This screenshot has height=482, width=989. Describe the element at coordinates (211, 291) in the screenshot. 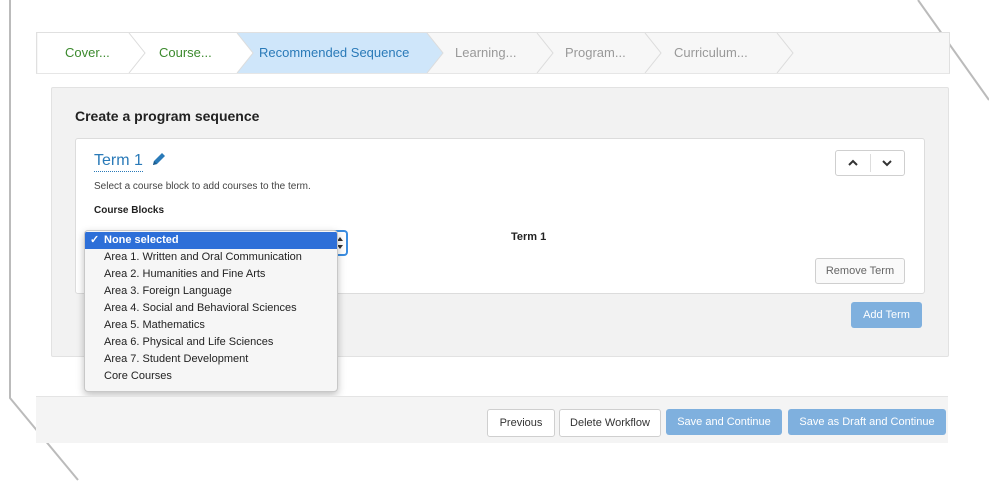

I see `dropdown-option: Area 3. Foreign Language` at that location.